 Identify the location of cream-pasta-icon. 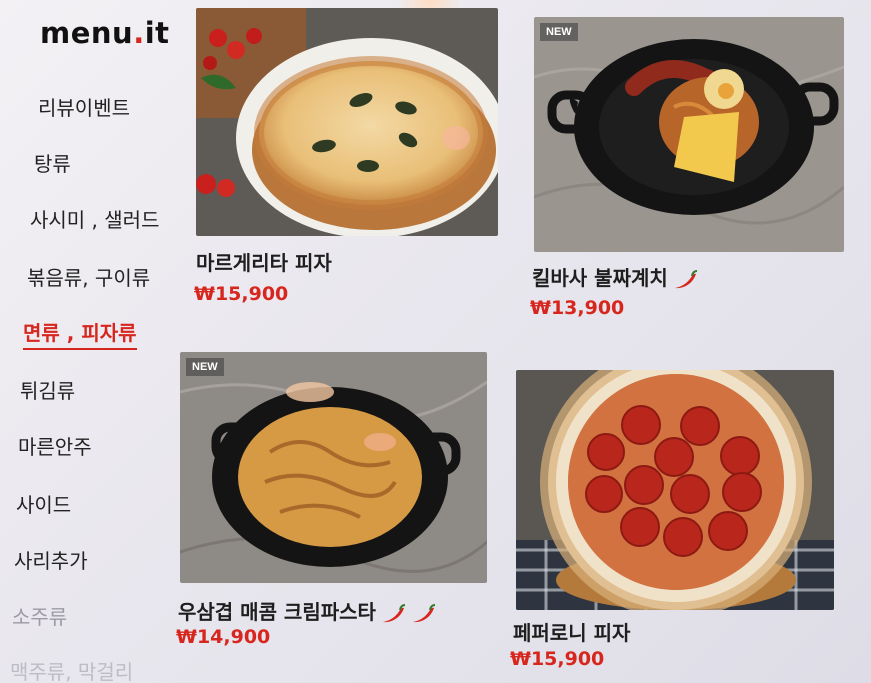
(333, 467).